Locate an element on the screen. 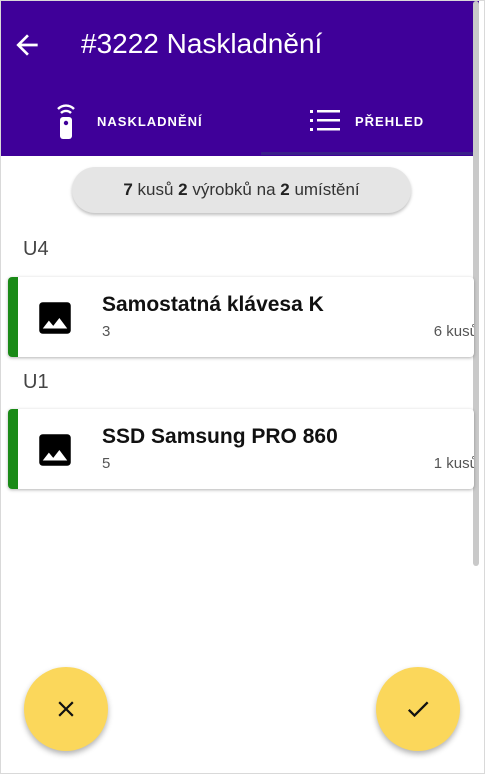 The image size is (485, 774). summary-products-word: výrobků na is located at coordinates (234, 189).